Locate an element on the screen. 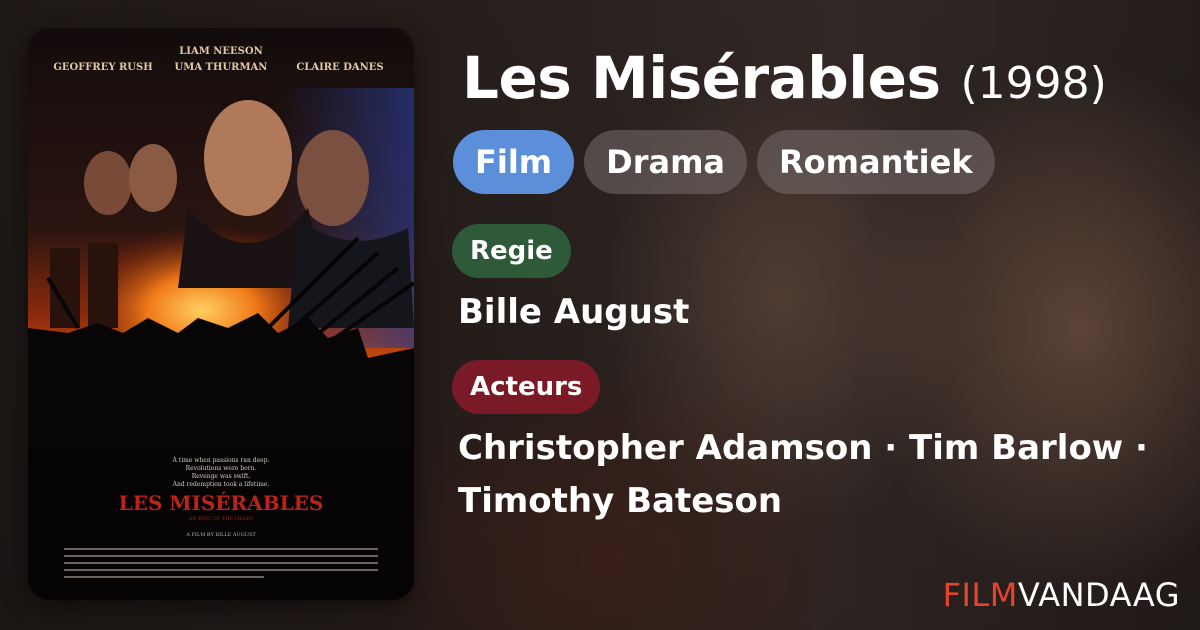 Image resolution: width=1200 pixels, height=630 pixels. brand-logo: FILMVANDAAG is located at coordinates (1061, 595).